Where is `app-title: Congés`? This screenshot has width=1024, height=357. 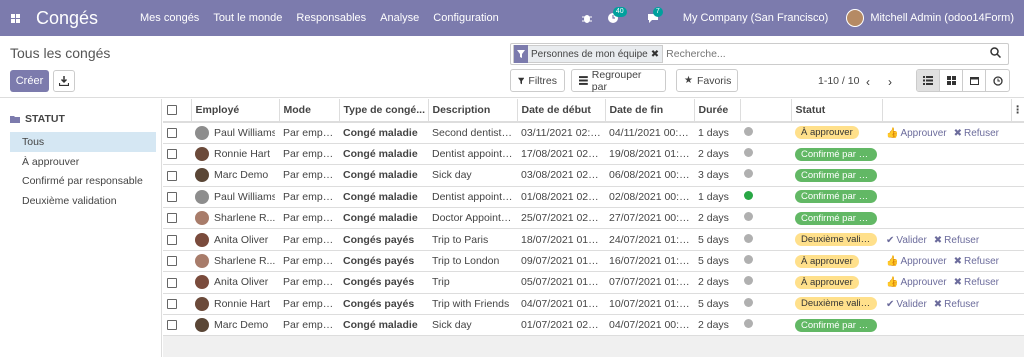 app-title: Congés is located at coordinates (82, 18).